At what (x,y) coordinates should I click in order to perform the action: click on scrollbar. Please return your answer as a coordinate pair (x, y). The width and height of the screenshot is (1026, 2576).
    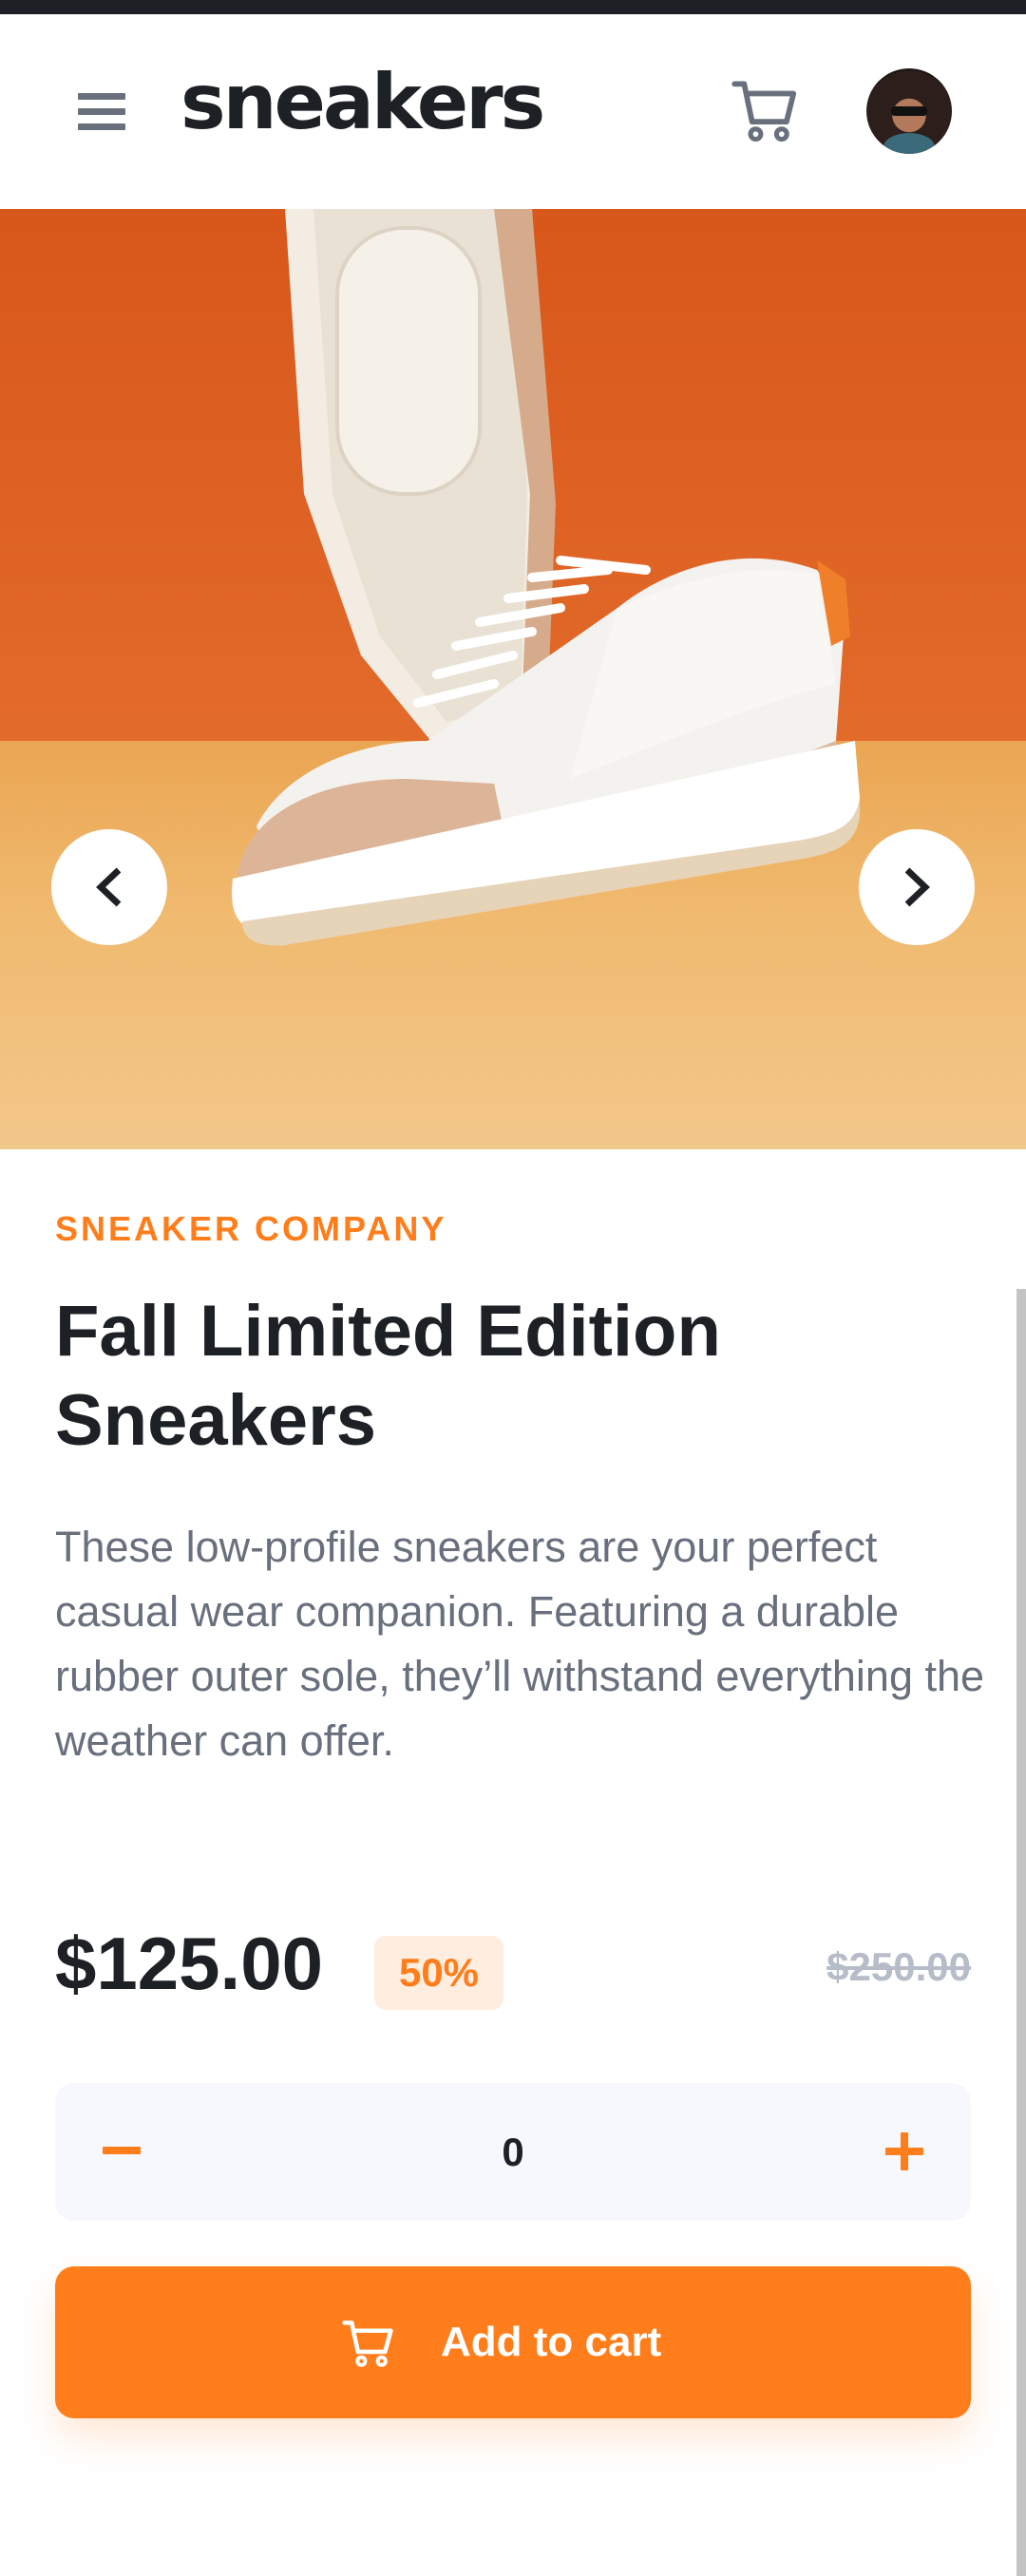
    Looking at the image, I should click on (1021, 1932).